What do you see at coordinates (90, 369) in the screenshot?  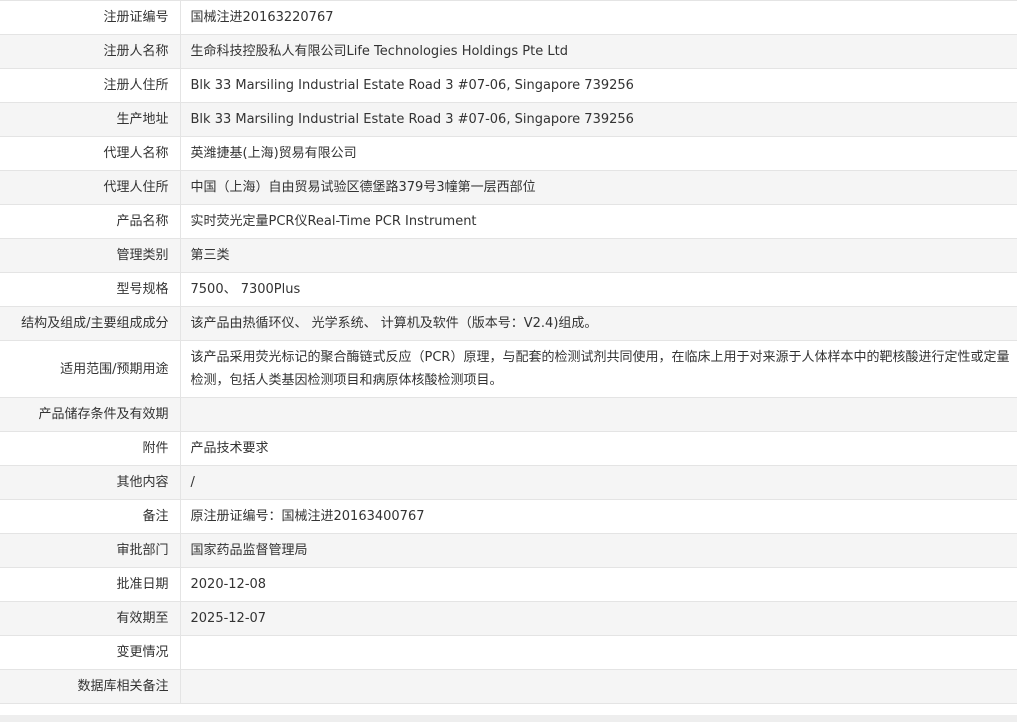 I see `field-label: 适用范围/预期用途` at bounding box center [90, 369].